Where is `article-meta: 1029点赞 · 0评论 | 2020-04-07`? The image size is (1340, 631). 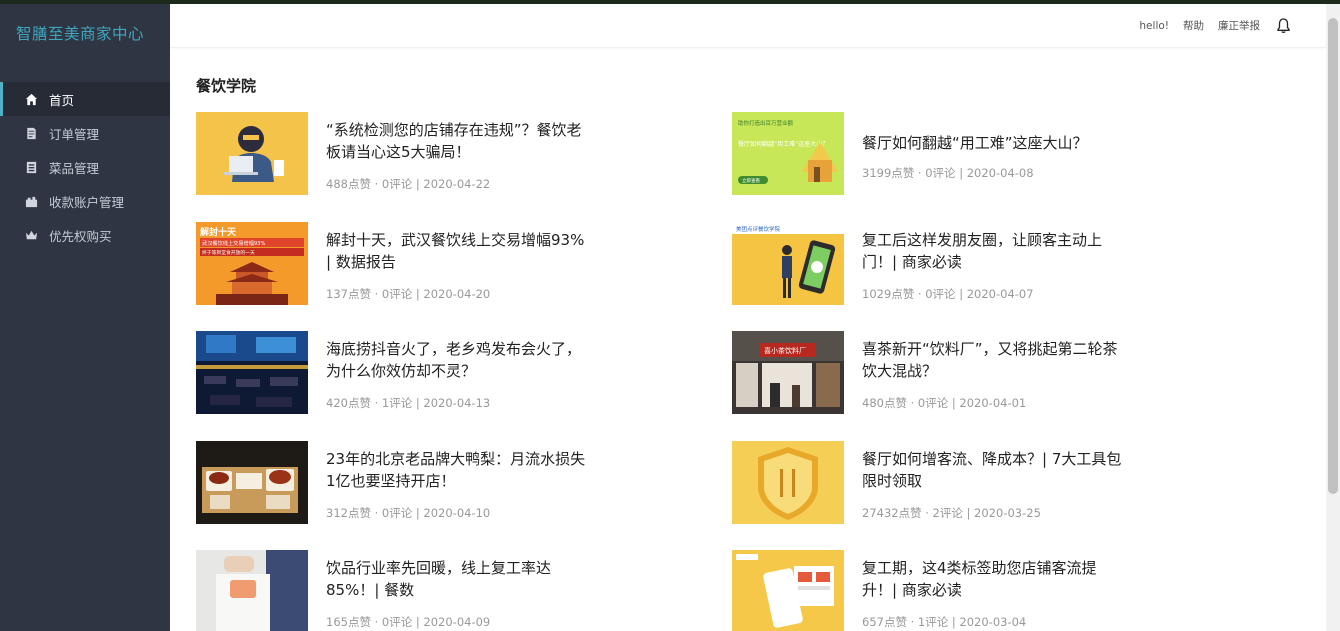
article-meta: 1029点赞 · 0评论 | 2020-04-07 is located at coordinates (948, 294).